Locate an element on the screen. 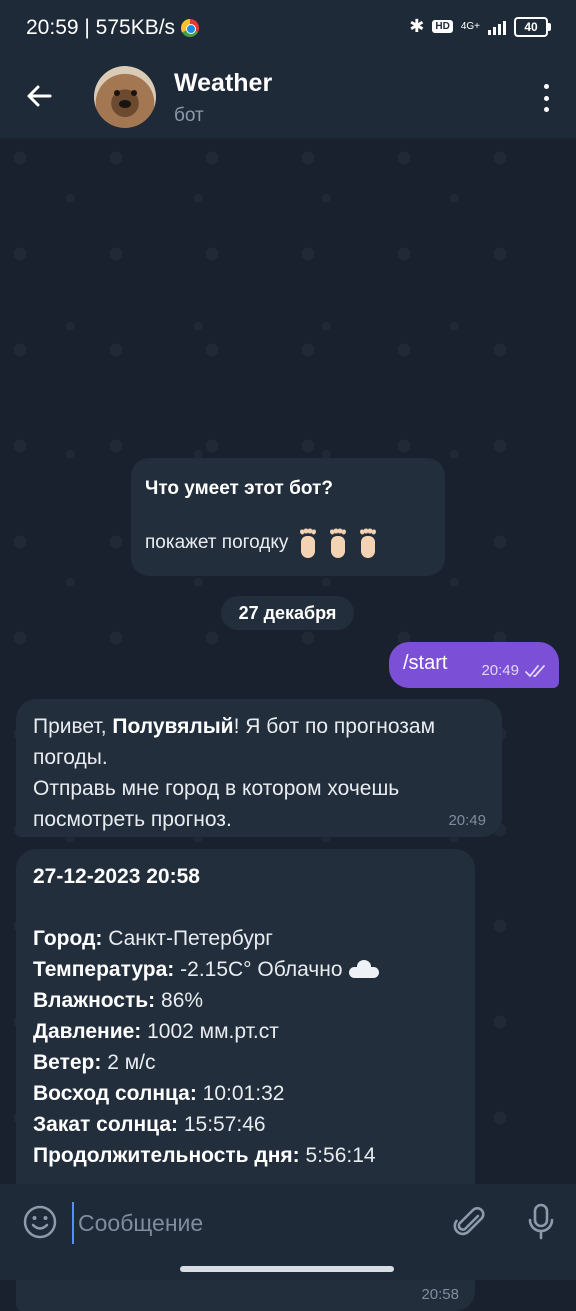 Image resolution: width=576 pixels, height=1311 pixels. home-indicator is located at coordinates (287, 1269).